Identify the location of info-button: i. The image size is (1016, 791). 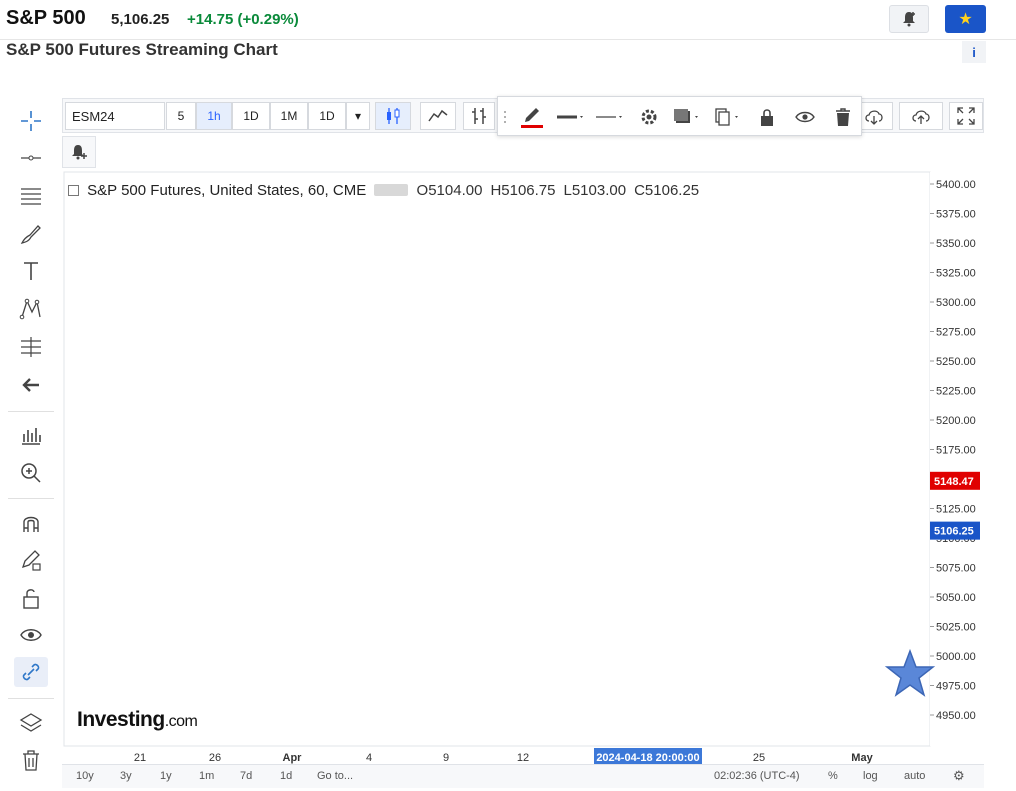
(974, 52).